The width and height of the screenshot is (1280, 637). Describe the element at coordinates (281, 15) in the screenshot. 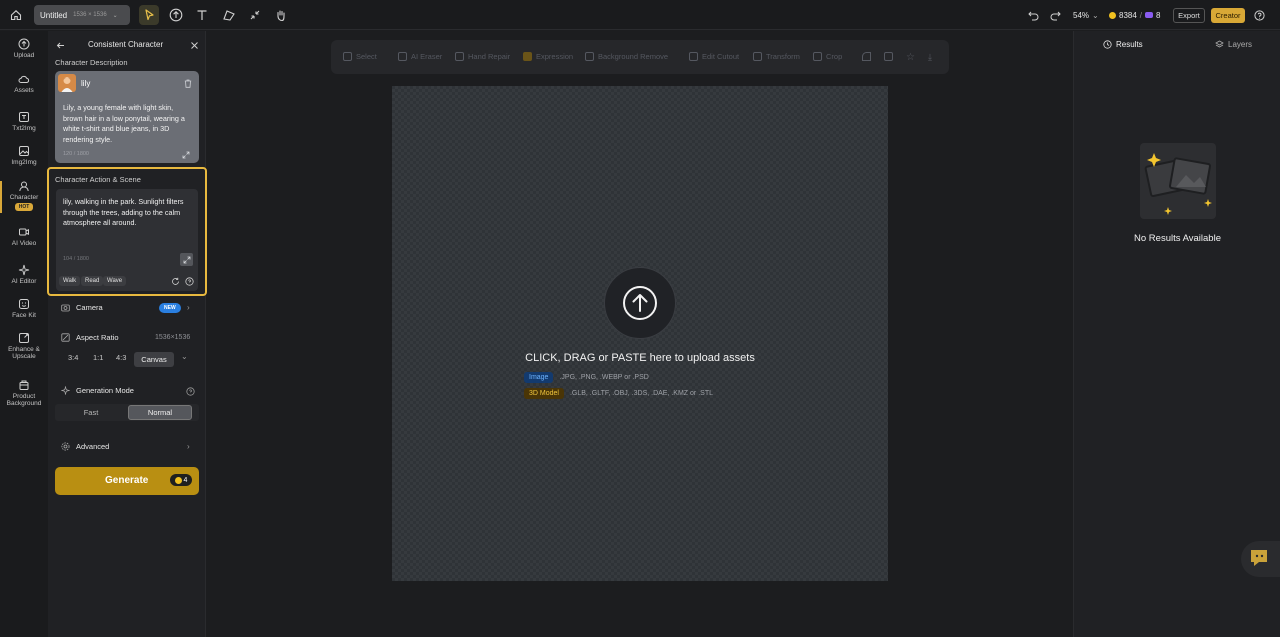

I see `hand-tool-button` at that location.